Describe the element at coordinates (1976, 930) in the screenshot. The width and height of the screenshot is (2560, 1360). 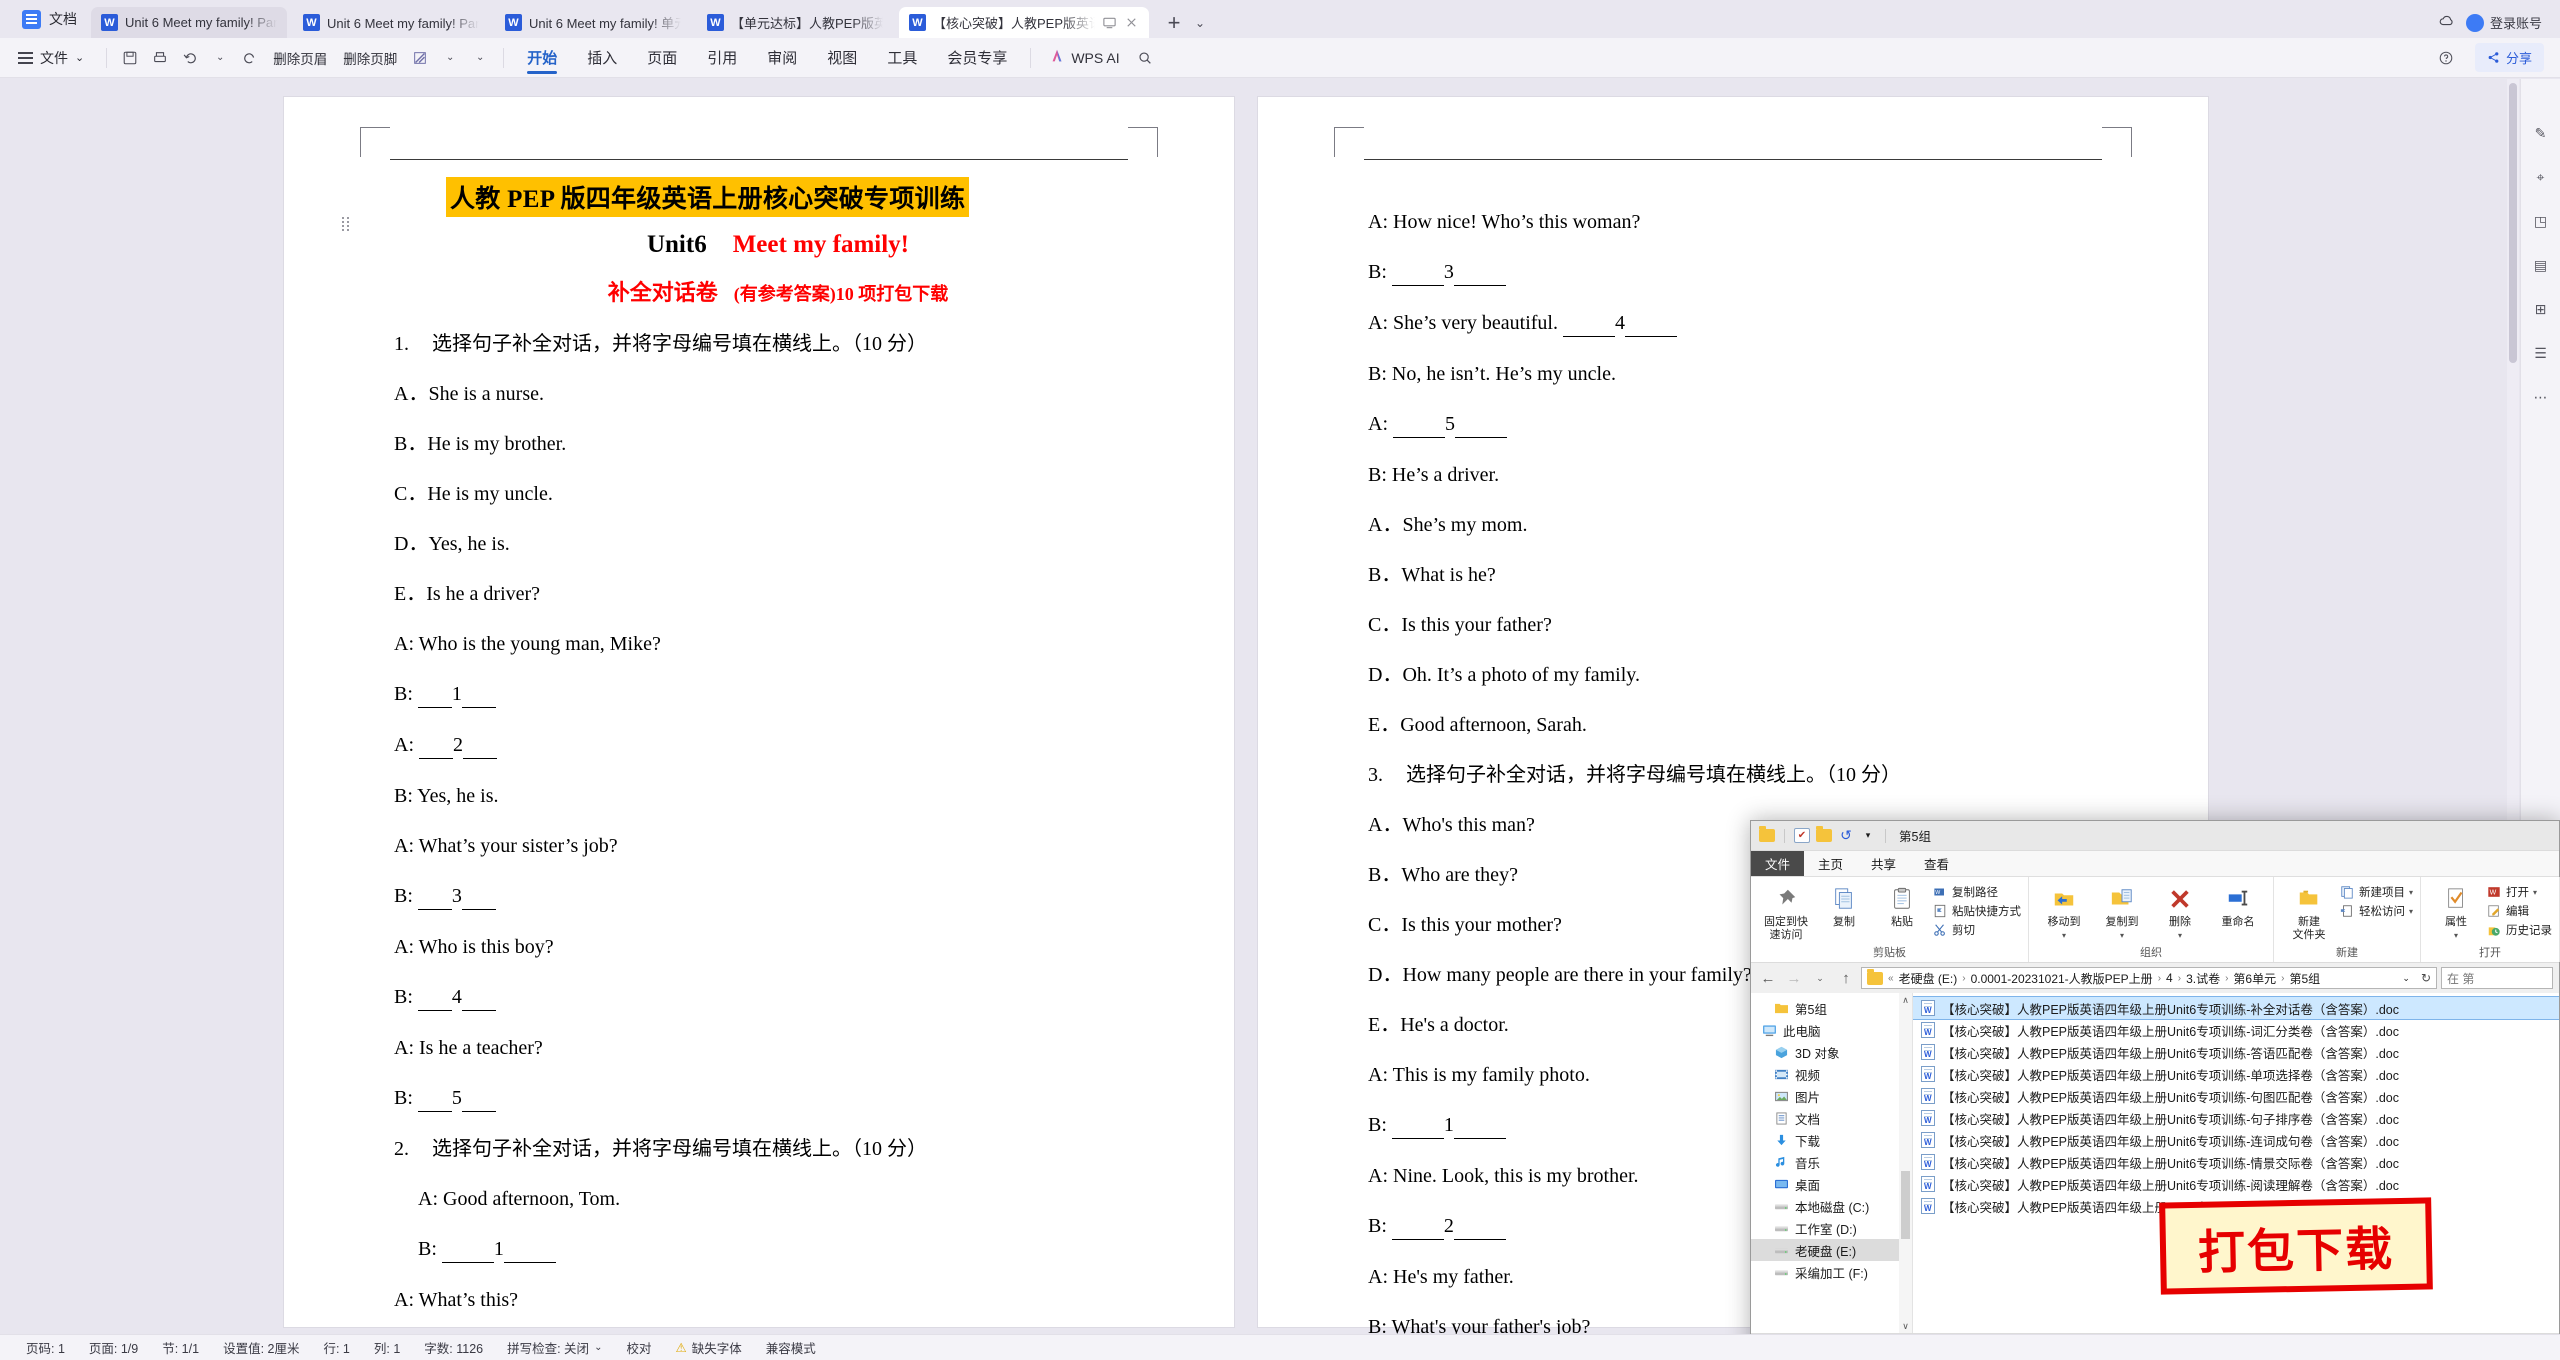
I see `cut-button: 剪切` at that location.